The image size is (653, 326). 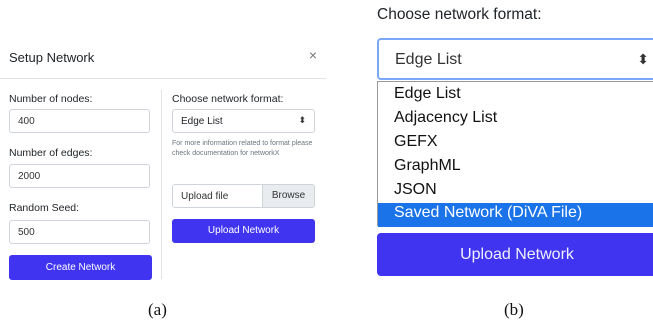 I want to click on nodes-input: 400, so click(x=79, y=121).